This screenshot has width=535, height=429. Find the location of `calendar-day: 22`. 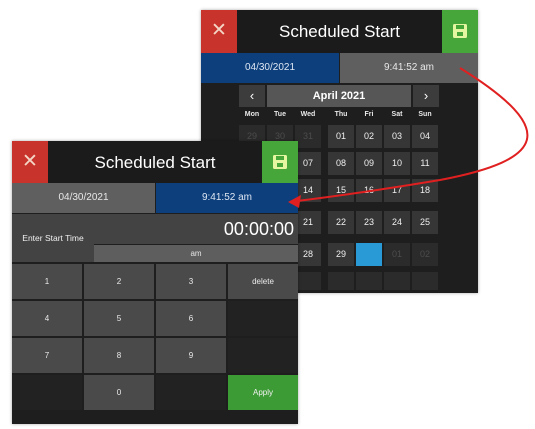

calendar-day: 22 is located at coordinates (341, 222).